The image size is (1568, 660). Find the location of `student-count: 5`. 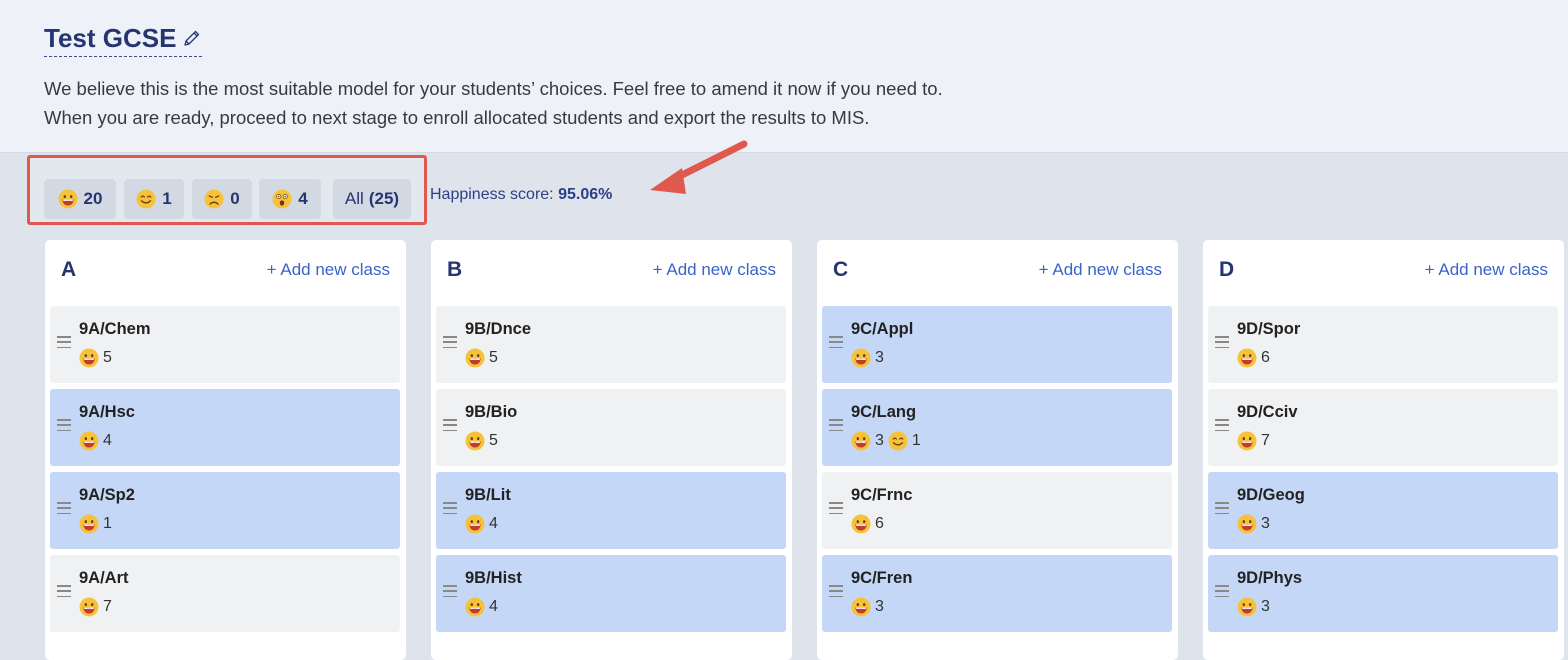

student-count: 5 is located at coordinates (493, 440).